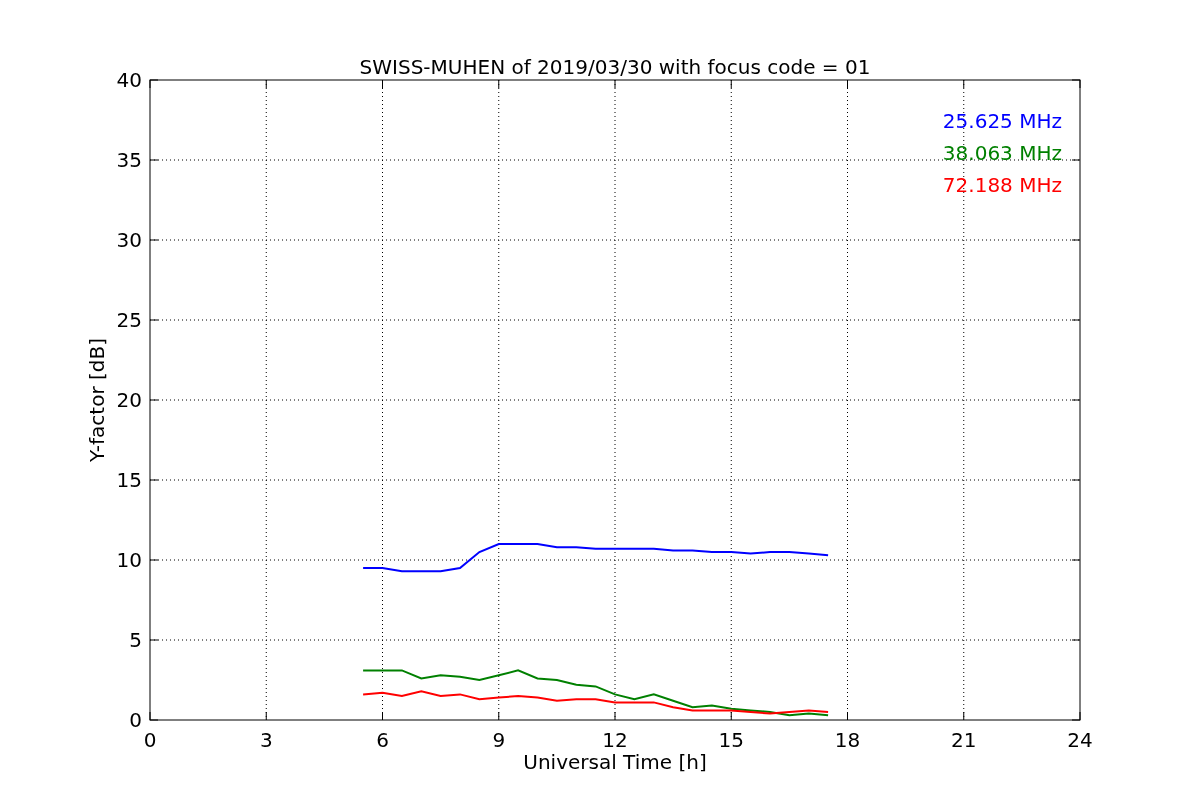 The width and height of the screenshot is (1200, 800). What do you see at coordinates (129, 240) in the screenshot?
I see `tick-label: 30` at bounding box center [129, 240].